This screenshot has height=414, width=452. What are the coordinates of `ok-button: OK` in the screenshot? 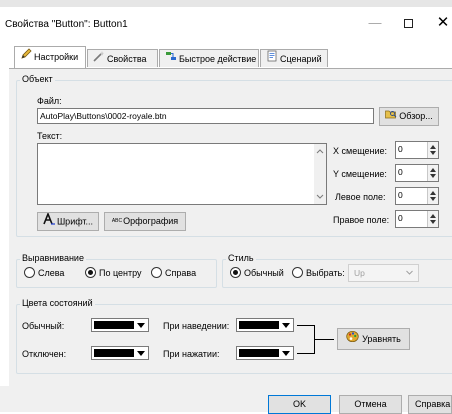 It's located at (299, 404).